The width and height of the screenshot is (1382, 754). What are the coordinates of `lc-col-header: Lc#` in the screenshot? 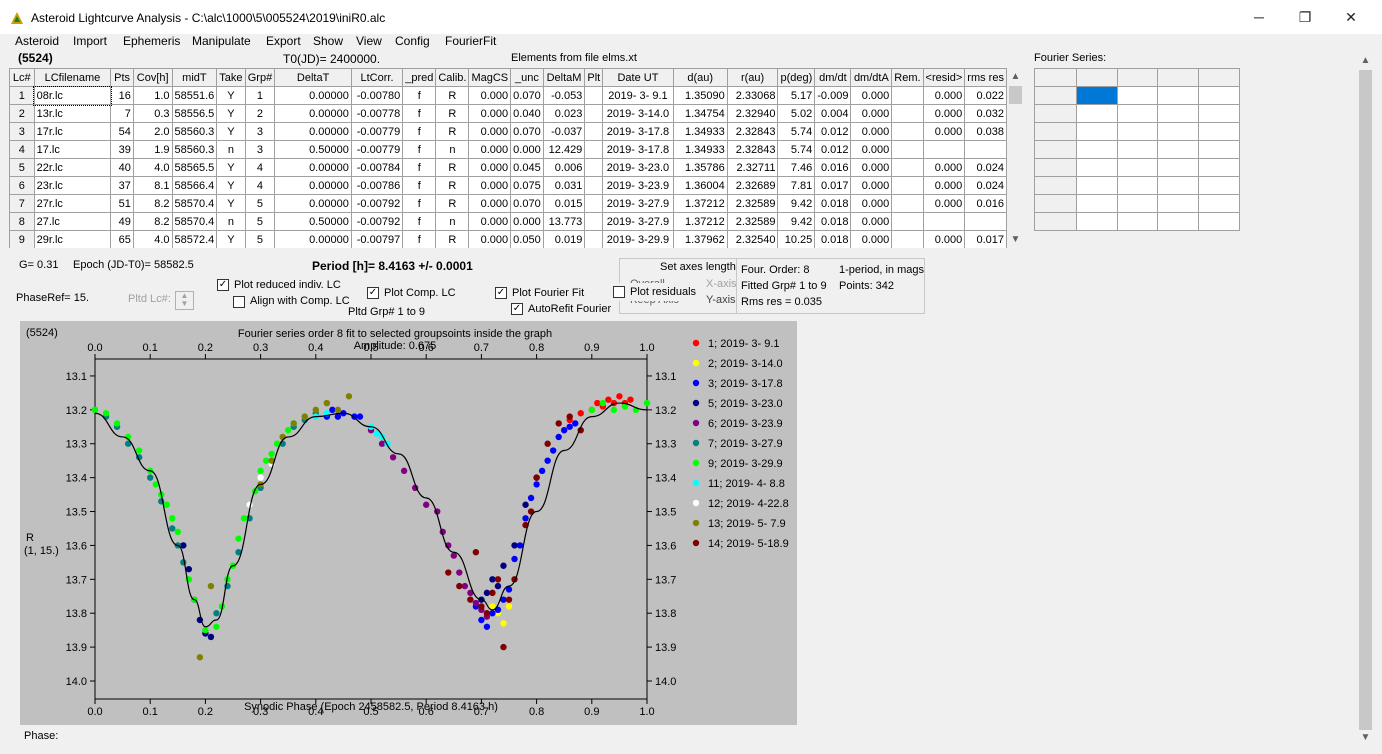 It's located at (22, 77).